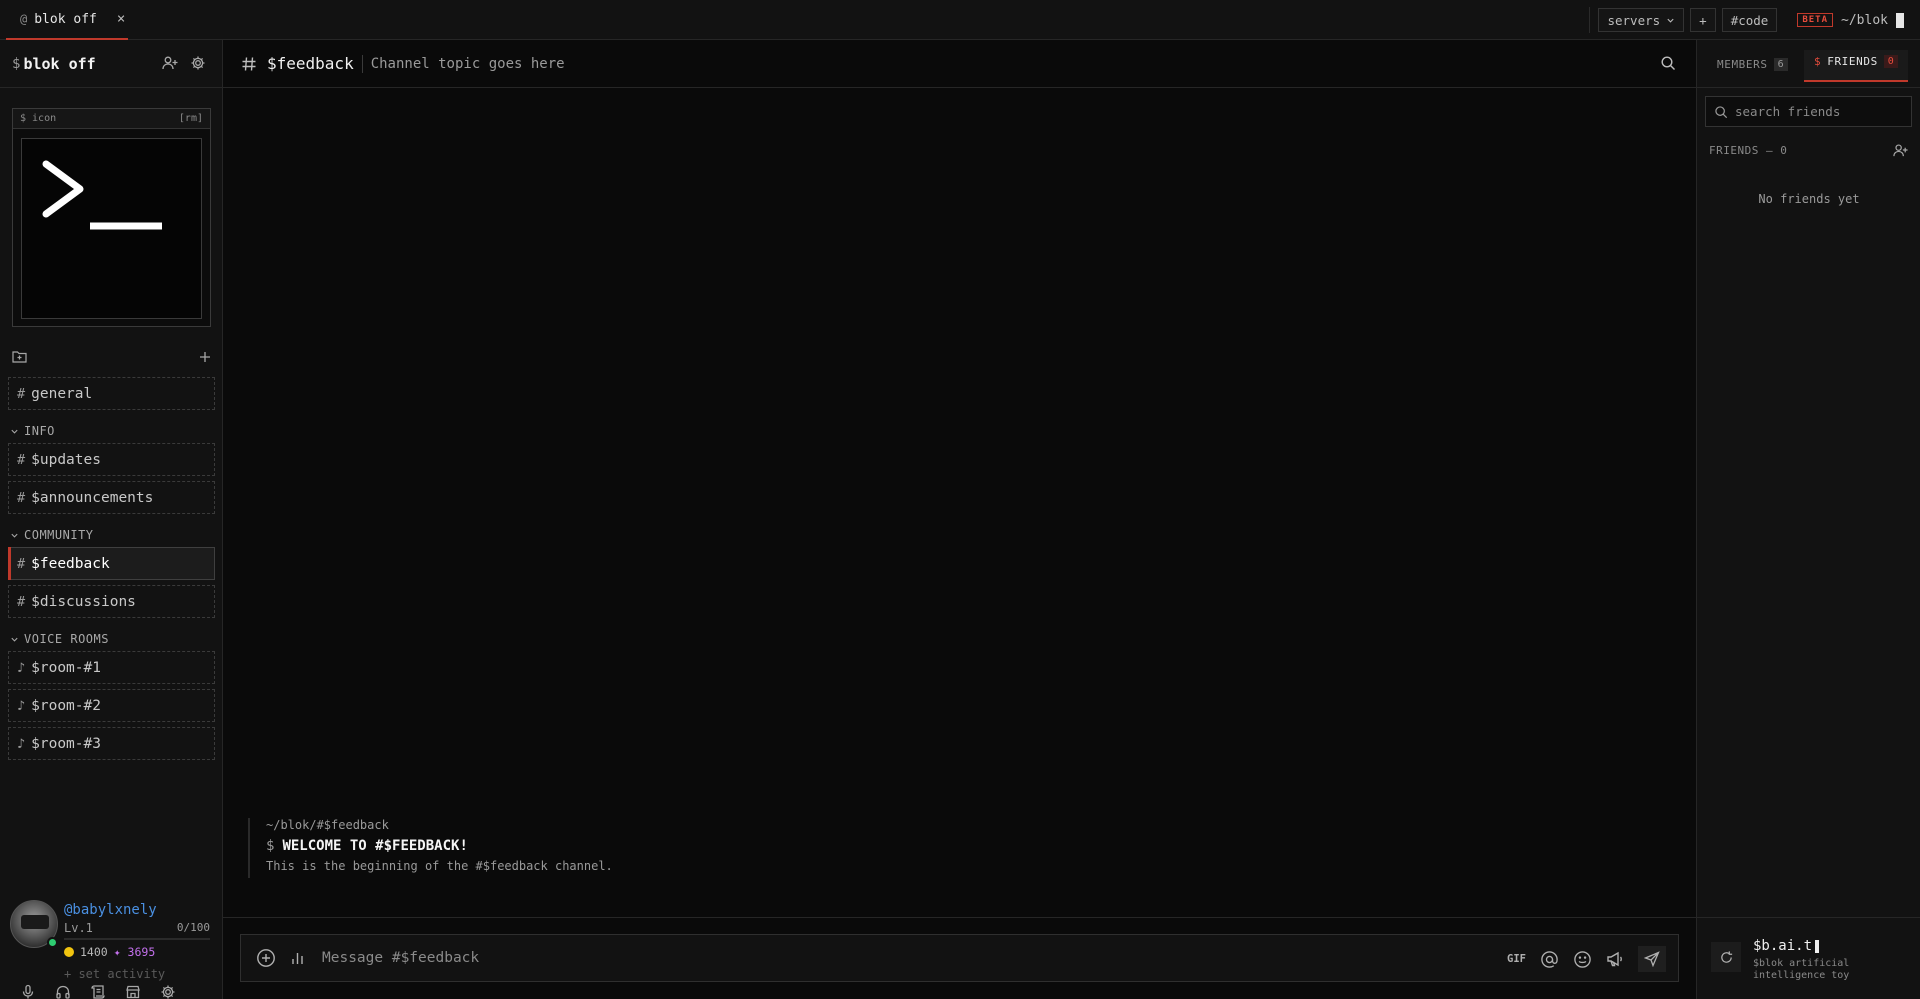 The width and height of the screenshot is (1920, 999). I want to click on servers-button: servers, so click(1641, 20).